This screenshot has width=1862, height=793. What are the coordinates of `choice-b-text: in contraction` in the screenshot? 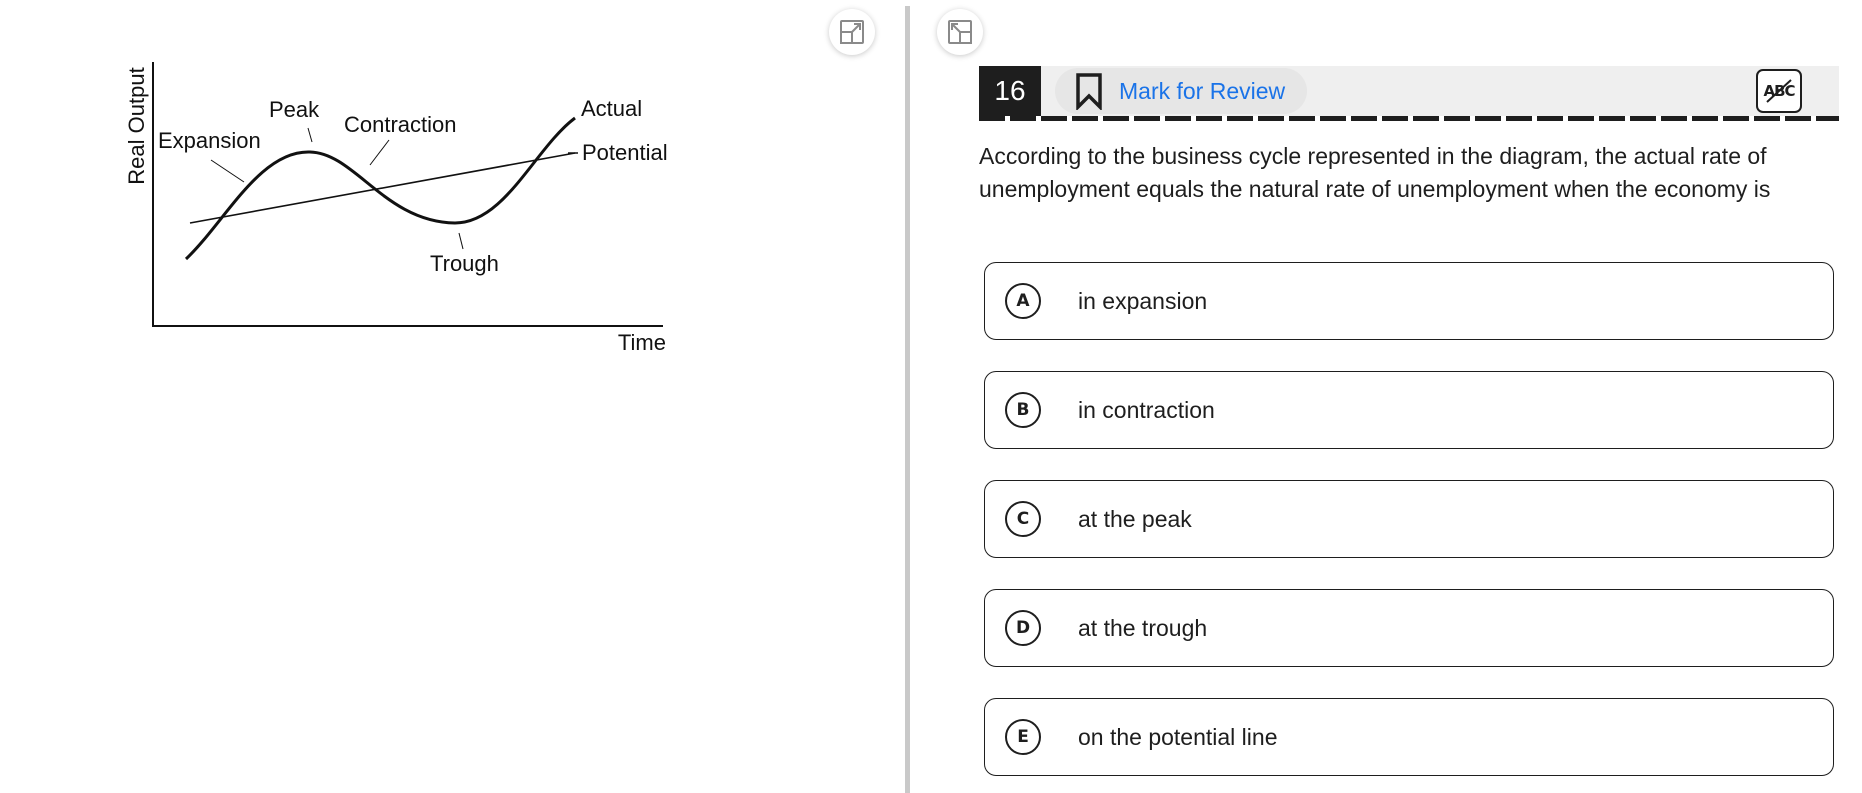 It's located at (1146, 409).